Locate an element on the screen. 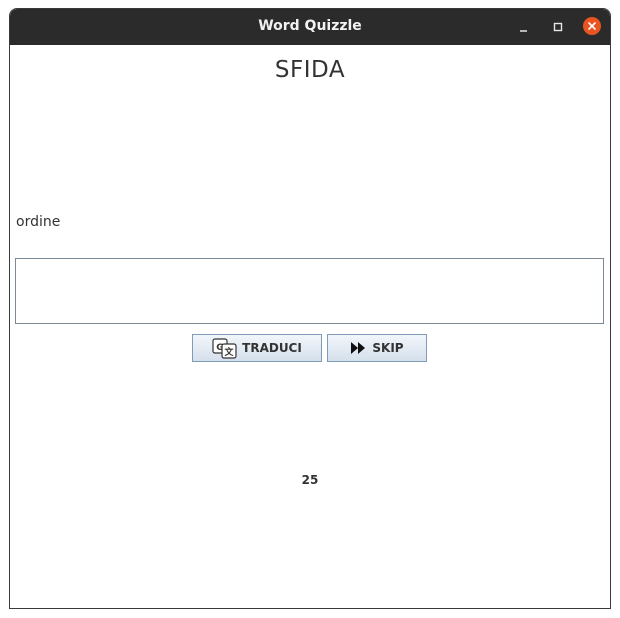  title-bar: Word Quizzle is located at coordinates (310, 27).